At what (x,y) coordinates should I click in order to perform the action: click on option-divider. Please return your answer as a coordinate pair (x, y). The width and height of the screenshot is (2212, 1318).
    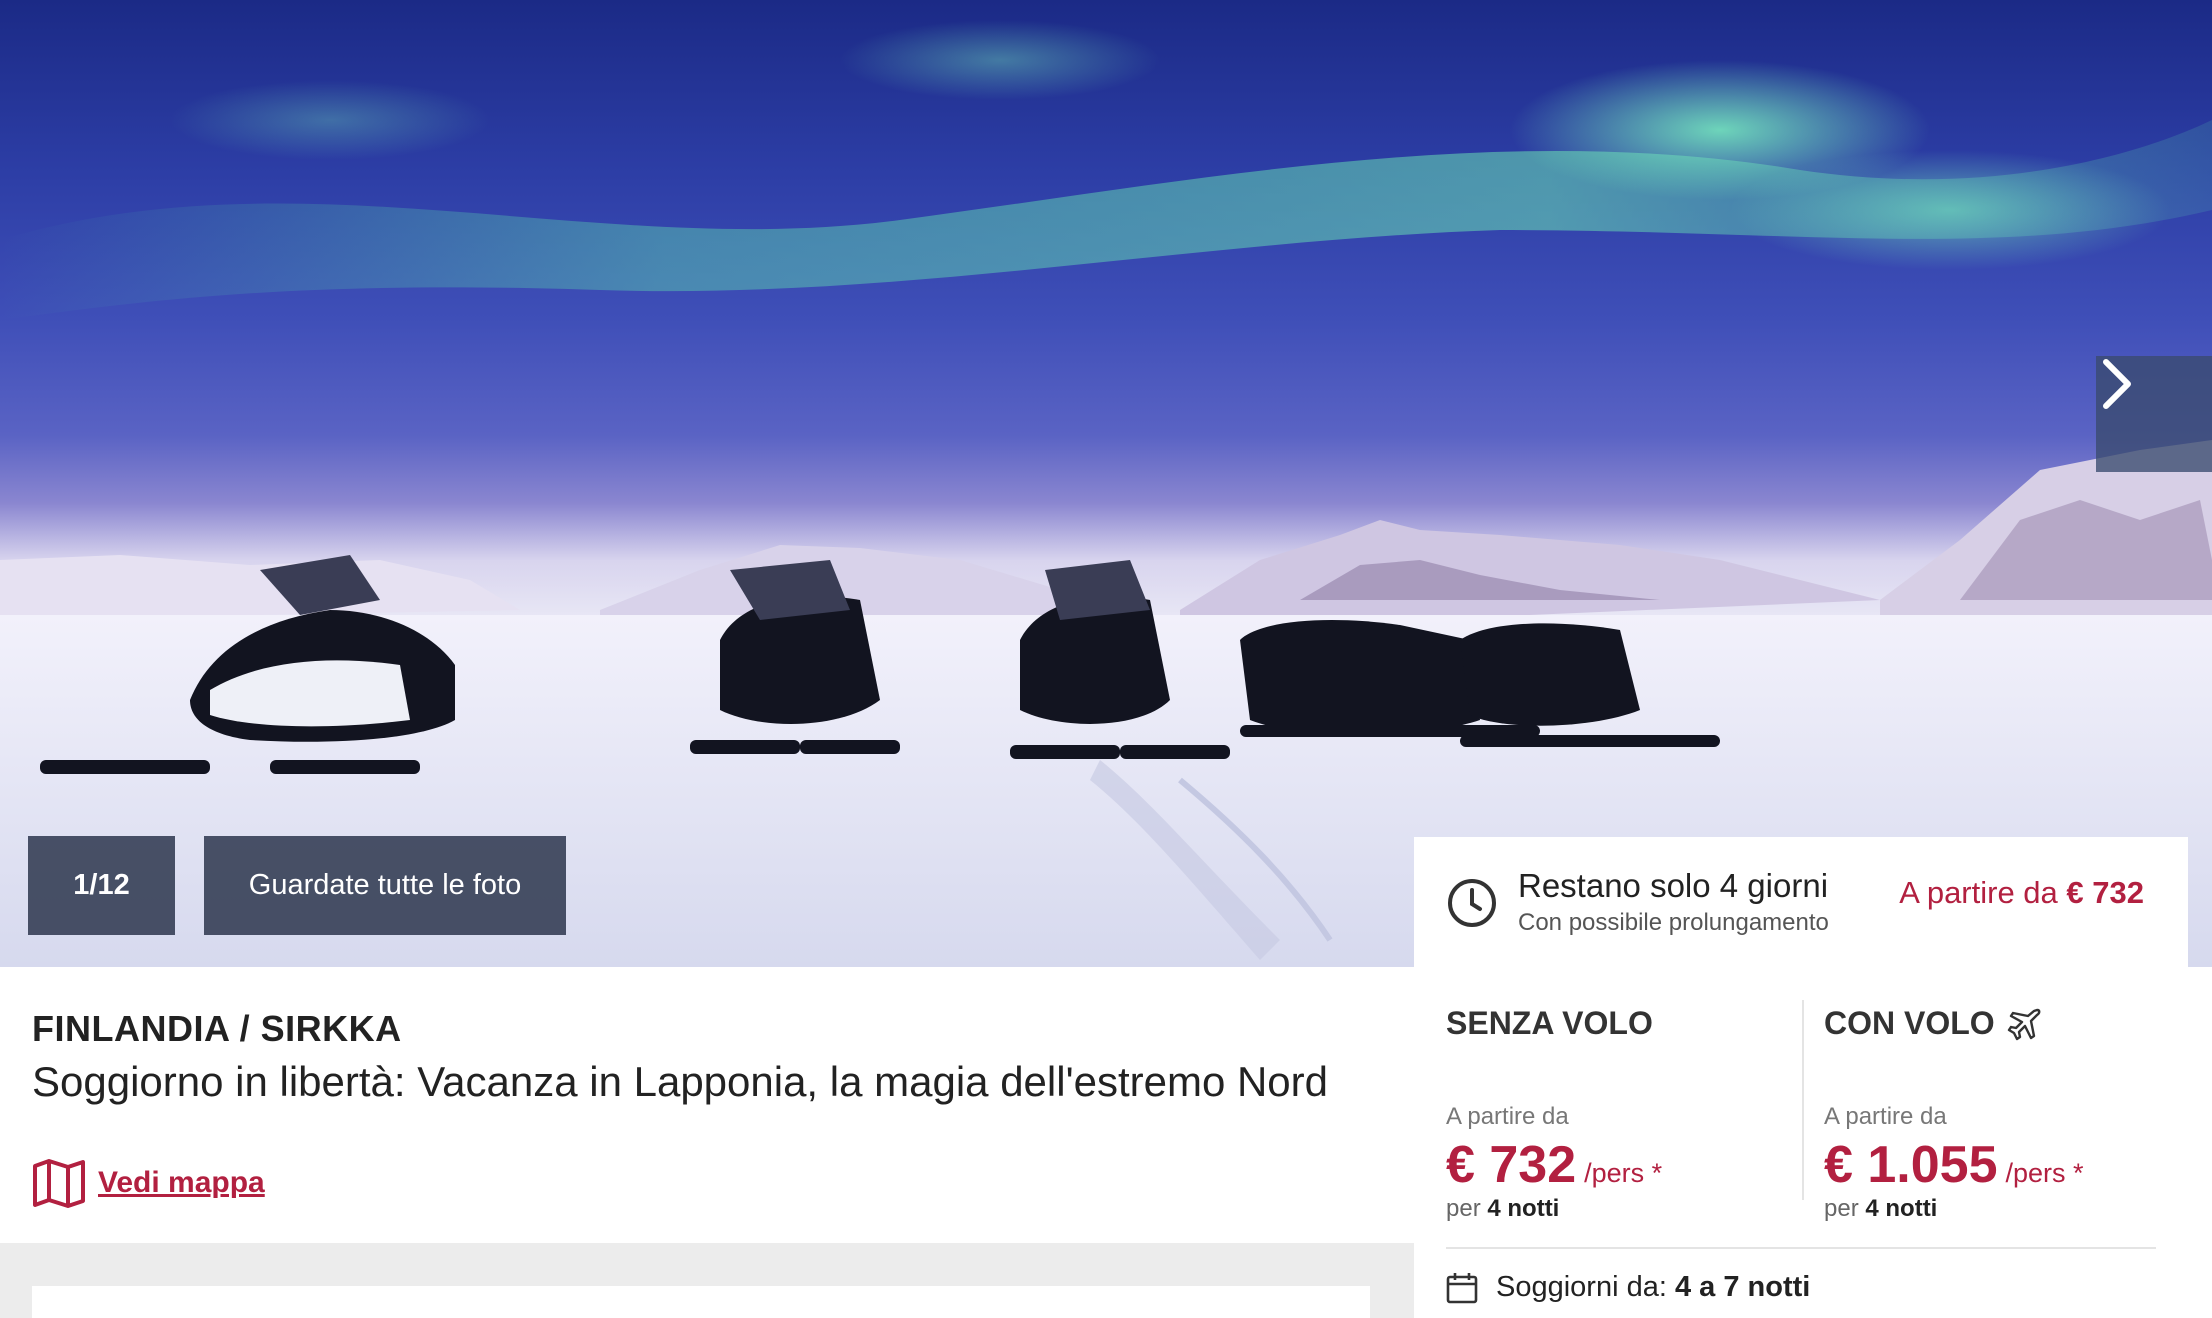
    Looking at the image, I should click on (1803, 1100).